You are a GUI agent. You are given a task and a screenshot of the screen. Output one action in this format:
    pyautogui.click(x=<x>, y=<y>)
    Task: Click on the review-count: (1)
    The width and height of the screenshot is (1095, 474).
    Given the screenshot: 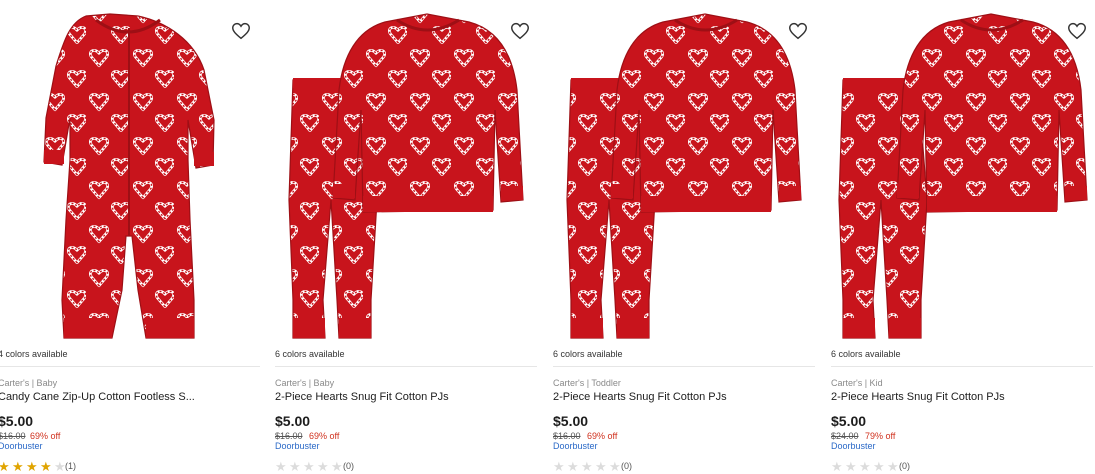 What is the action you would take?
    pyautogui.click(x=70, y=466)
    